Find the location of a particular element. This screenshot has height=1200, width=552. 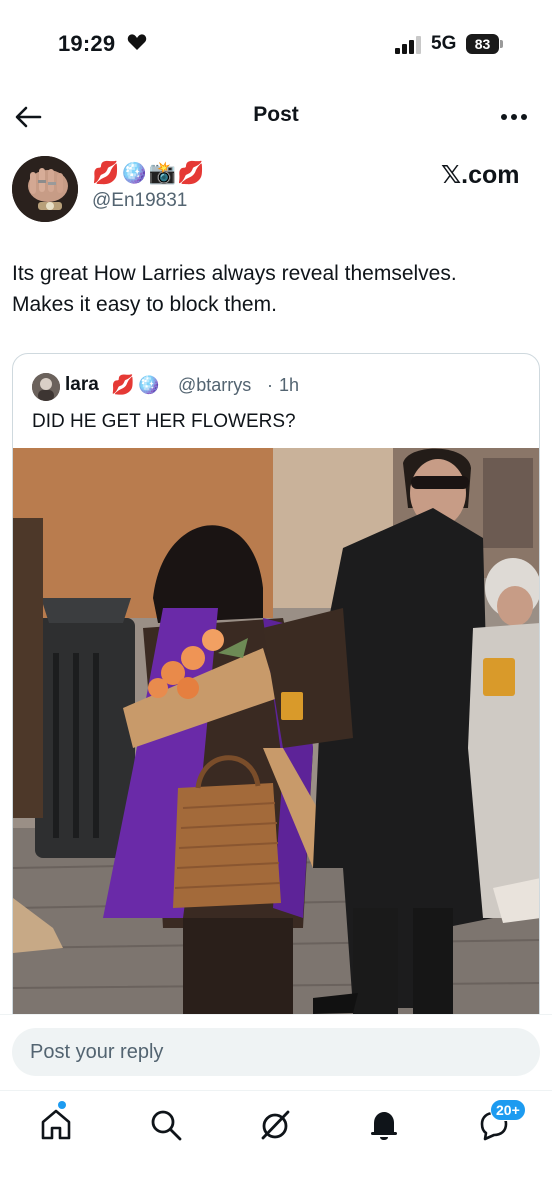

quoted-author-emojis: 💋🪩 is located at coordinates (137, 385).